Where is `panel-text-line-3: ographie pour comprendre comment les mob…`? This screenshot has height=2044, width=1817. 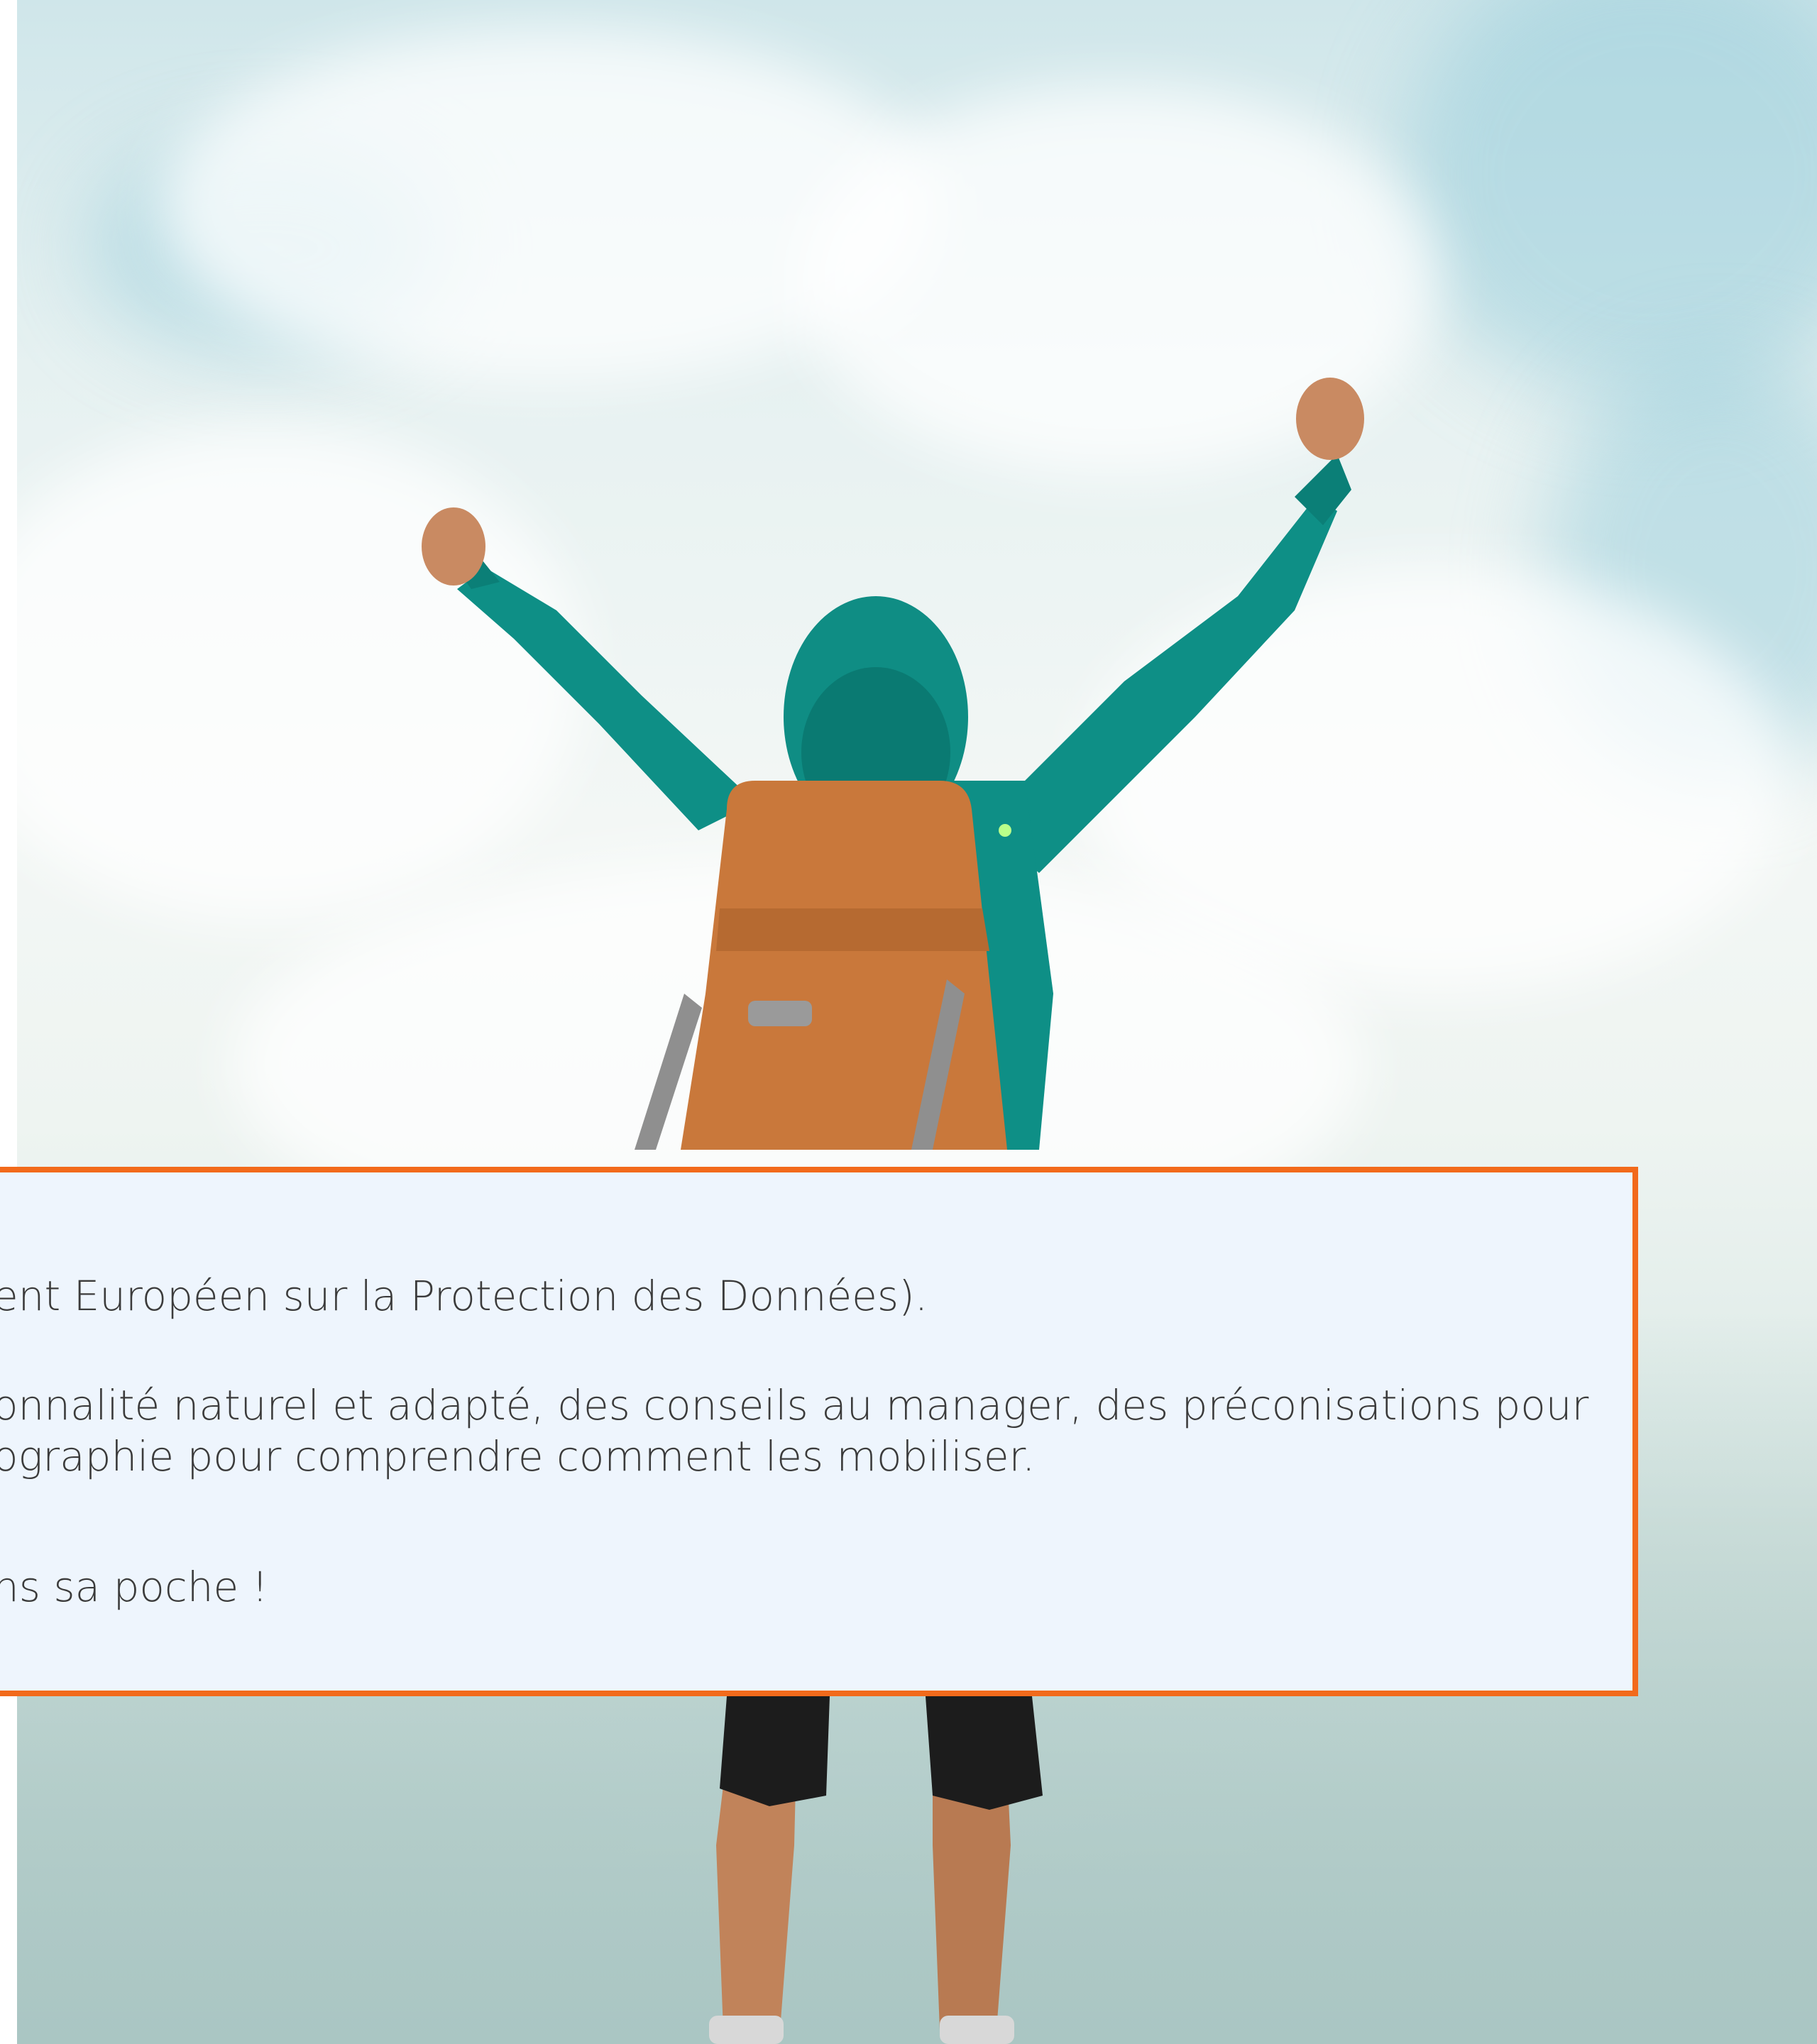 panel-text-line-3: ographie pour comprendre comment les mob… is located at coordinates (518, 1456).